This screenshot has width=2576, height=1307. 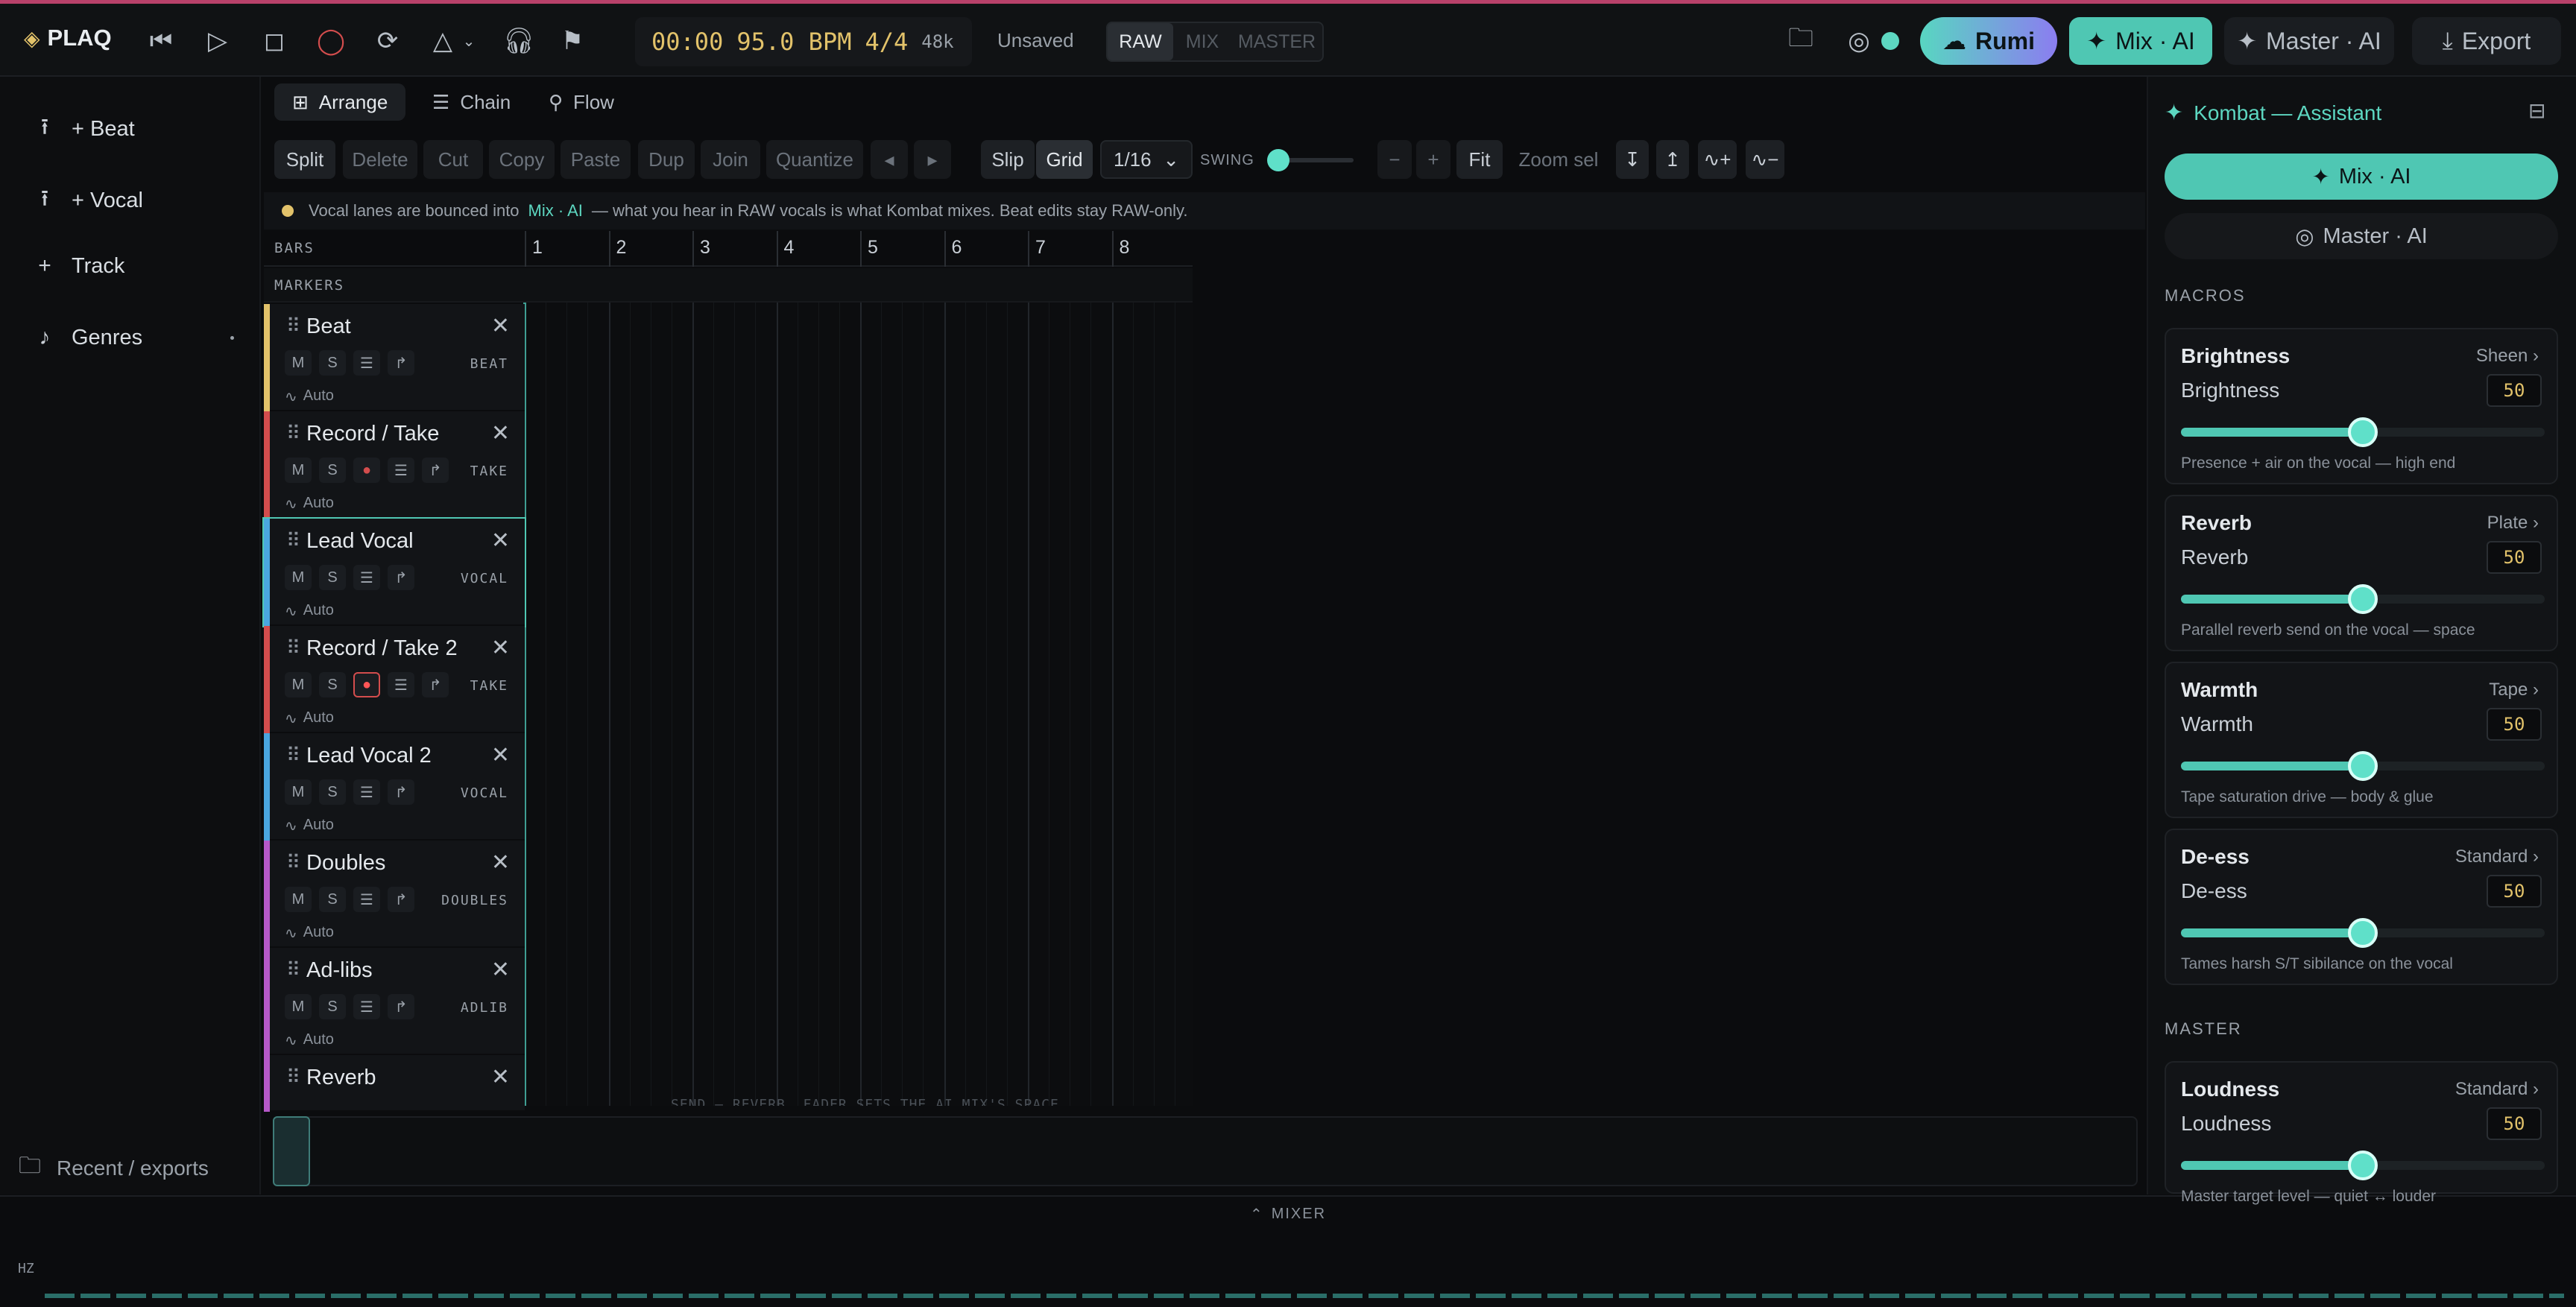 I want to click on quantize-button: Quantize, so click(x=814, y=159).